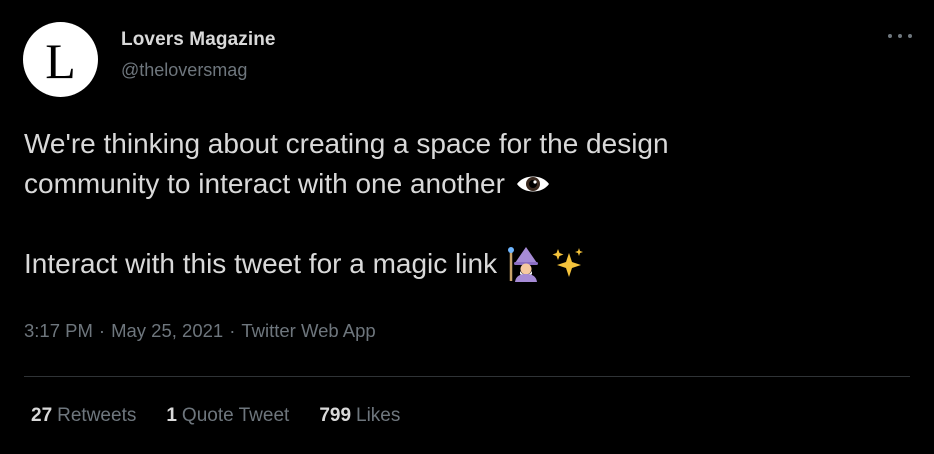 The image size is (934, 454). Describe the element at coordinates (532, 184) in the screenshot. I see `eye-icon` at that location.